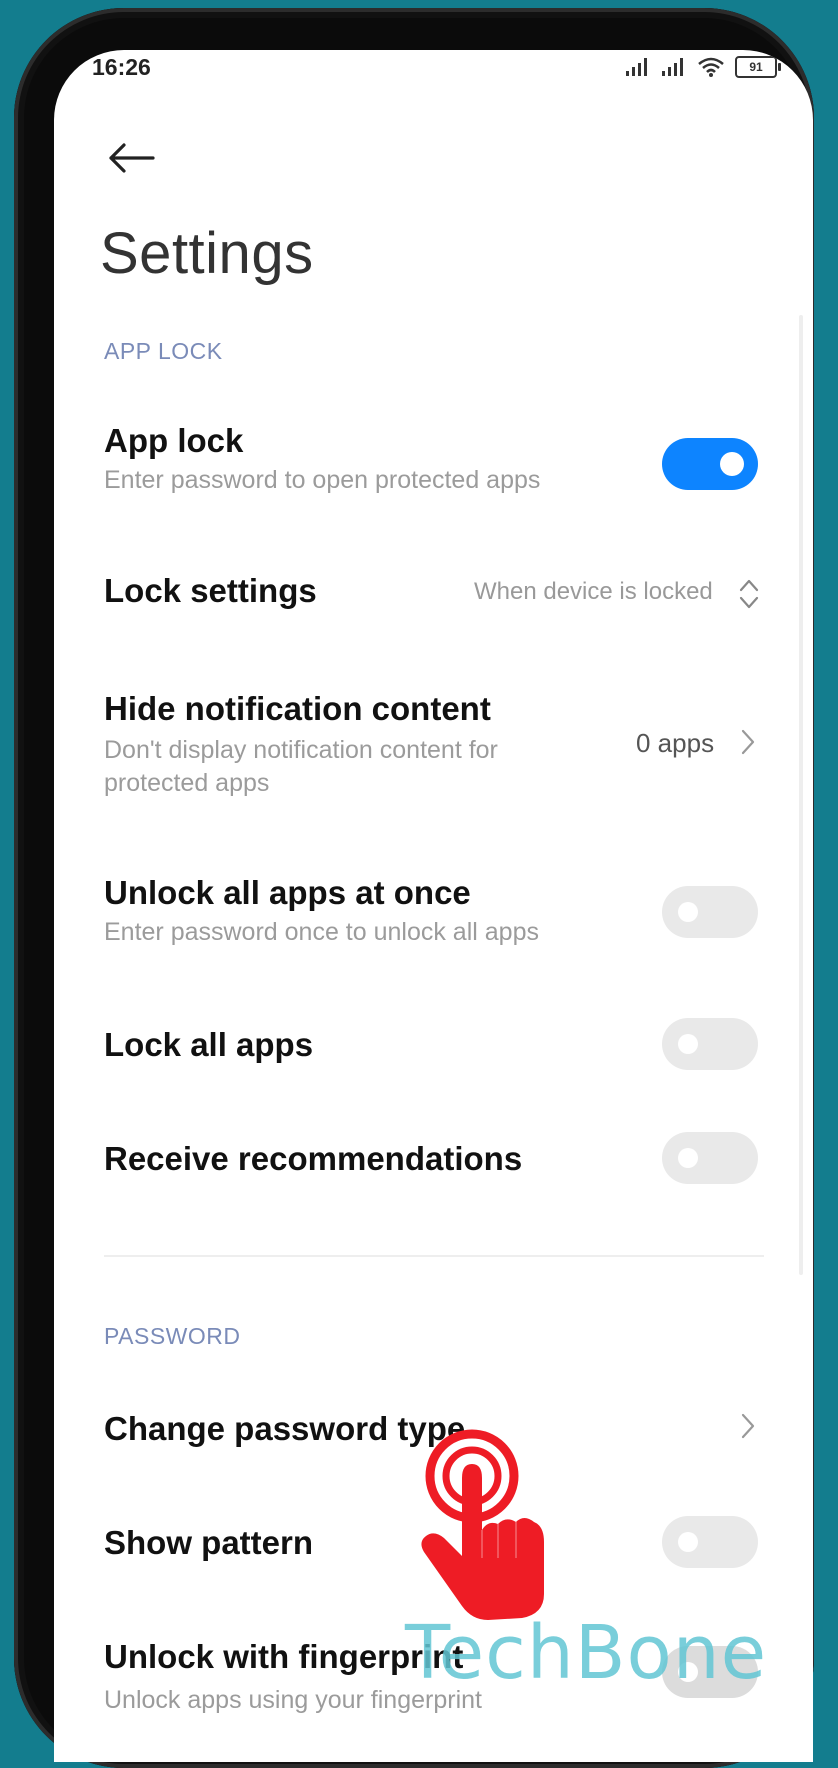 Image resolution: width=838 pixels, height=1768 pixels. What do you see at coordinates (675, 743) in the screenshot?
I see `hide-notification-value: 0 apps` at bounding box center [675, 743].